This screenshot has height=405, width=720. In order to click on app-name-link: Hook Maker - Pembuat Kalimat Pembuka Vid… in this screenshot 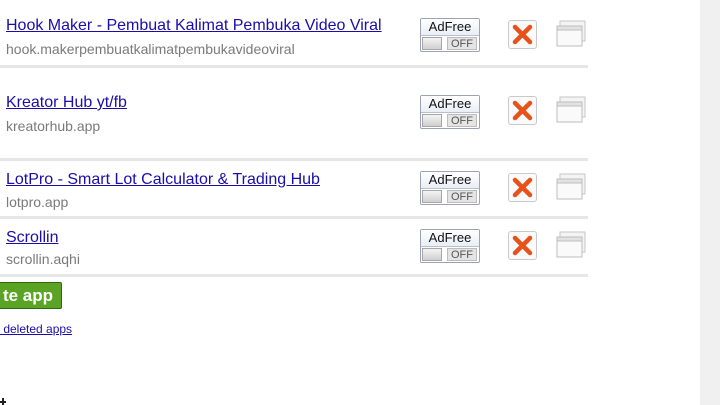, I will do `click(194, 26)`.